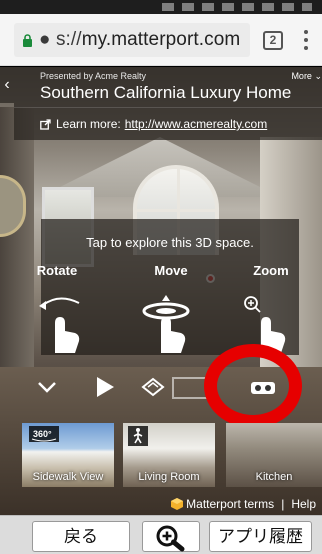 The width and height of the screenshot is (322, 554). I want to click on highlight-thumb-sidewalk: 360° Sidewalk View, so click(68, 455).